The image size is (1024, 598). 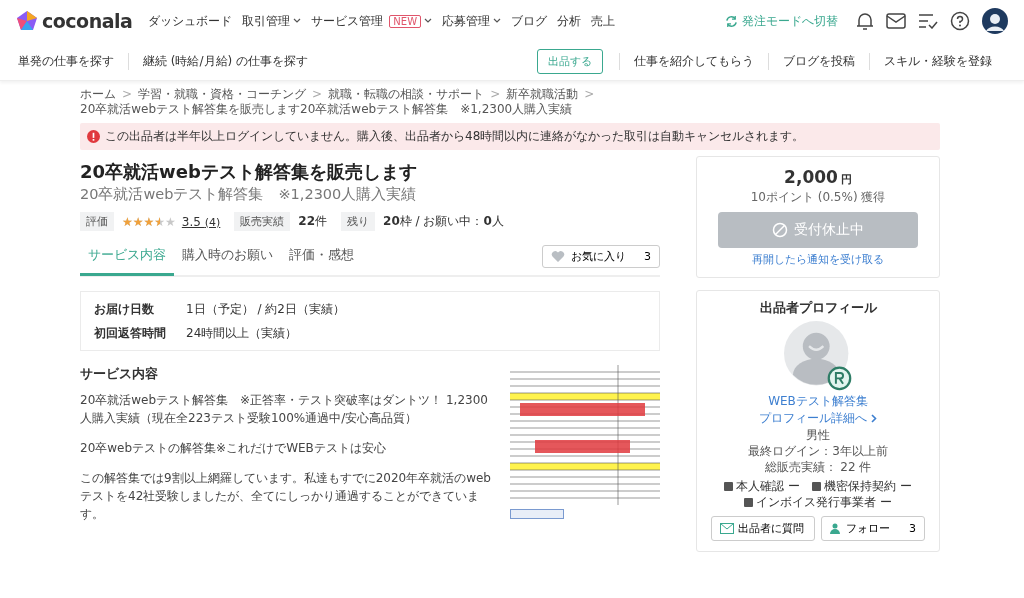 I want to click on avatar-silhouette, so click(x=818, y=356).